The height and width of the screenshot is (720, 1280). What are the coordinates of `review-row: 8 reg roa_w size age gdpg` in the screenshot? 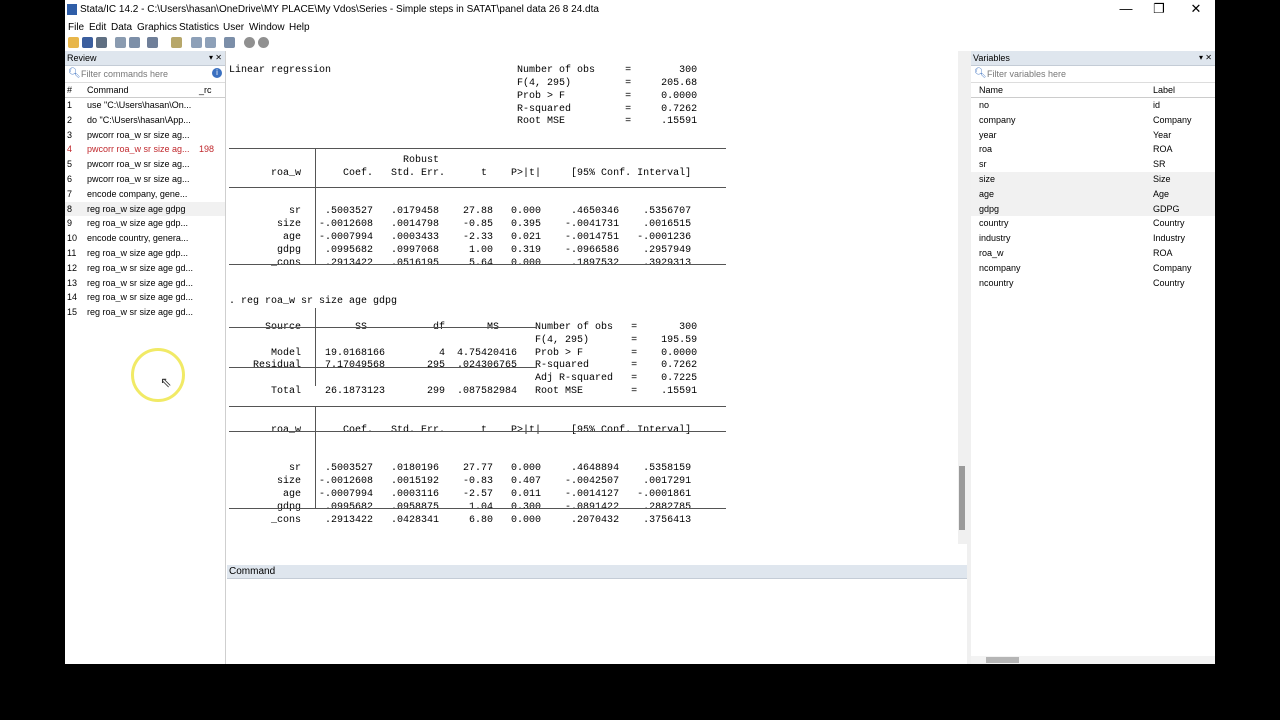 It's located at (145, 209).